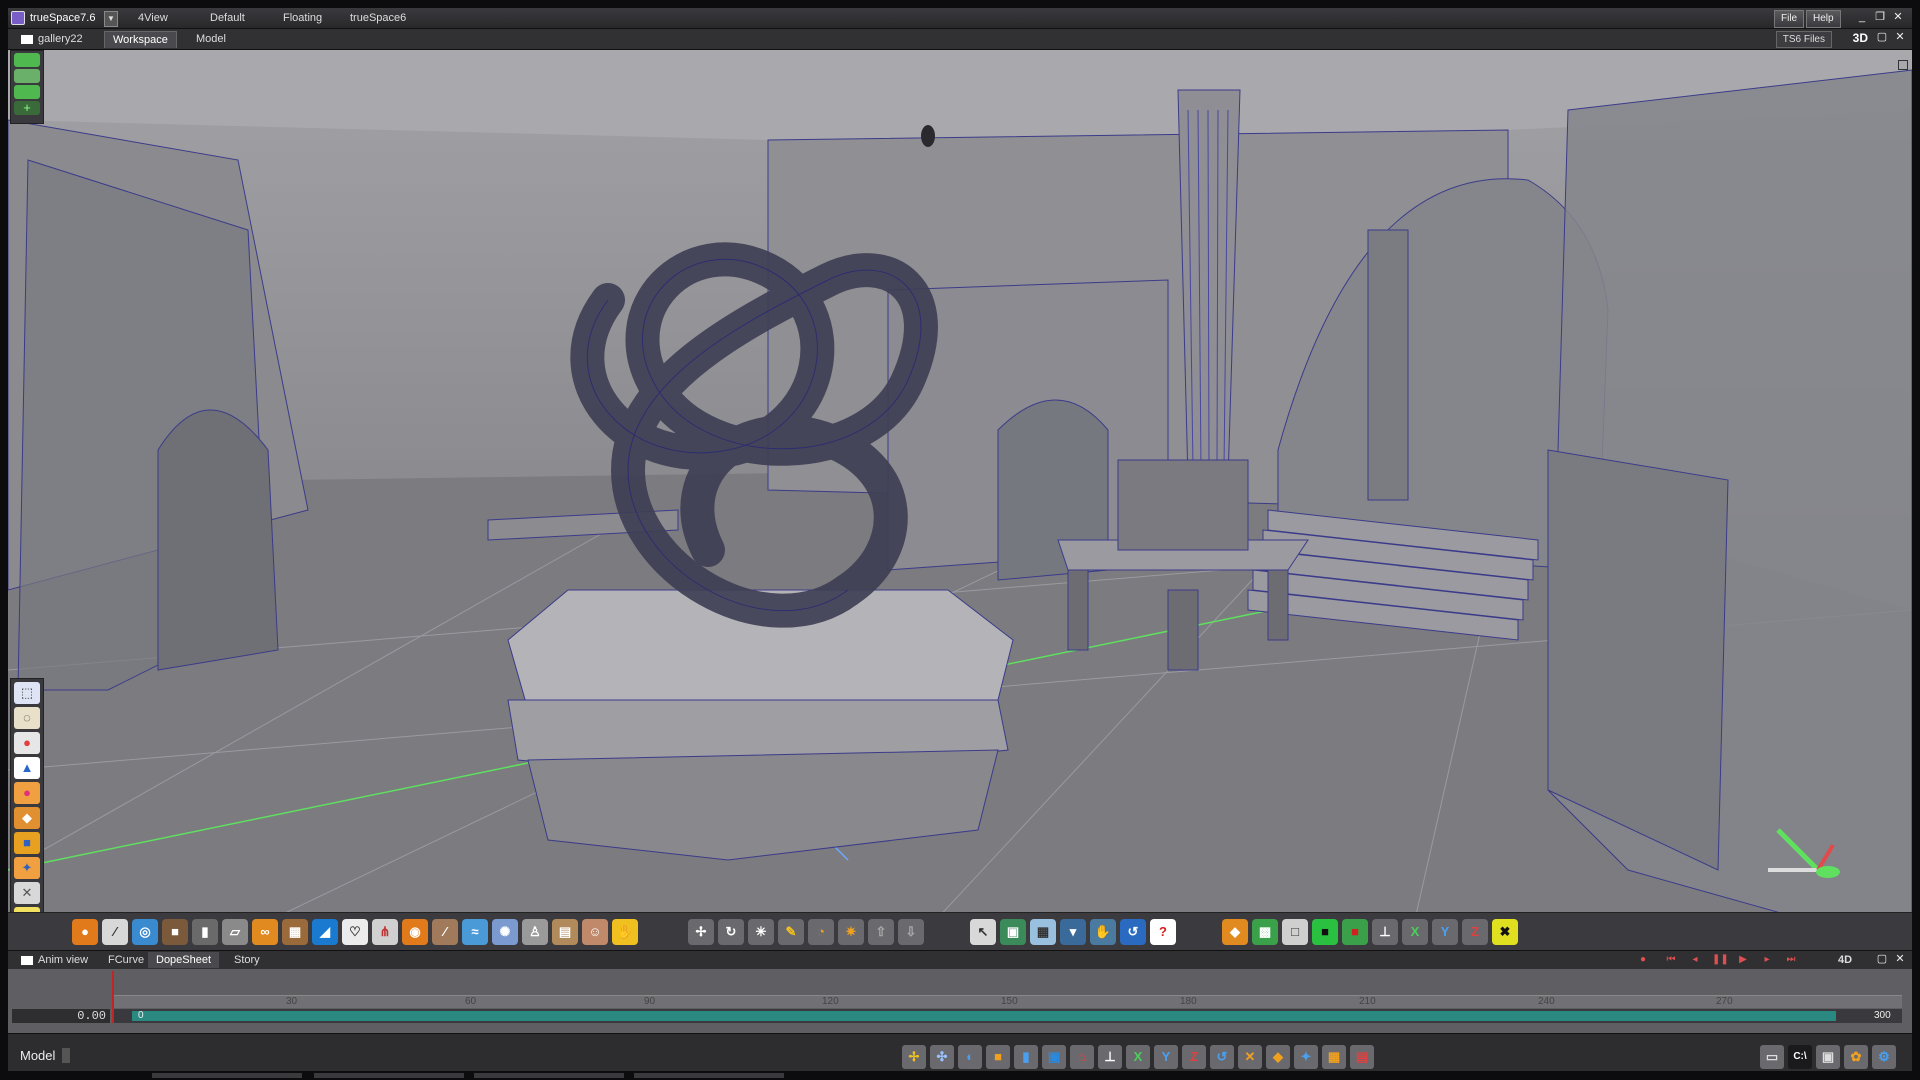  I want to click on render-icon: ▤, so click(1362, 1057).